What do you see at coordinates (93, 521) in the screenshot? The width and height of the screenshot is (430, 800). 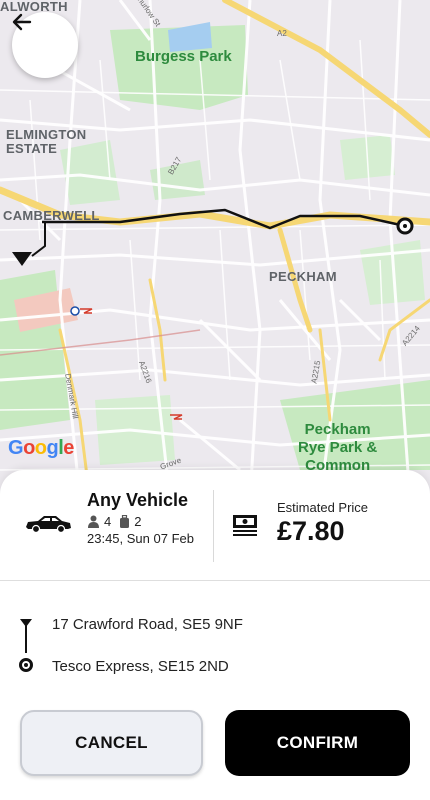 I see `passenger-icon` at bounding box center [93, 521].